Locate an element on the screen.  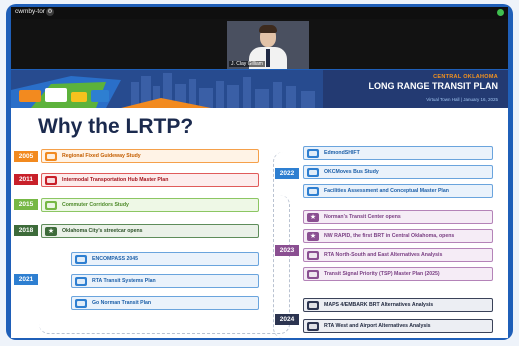
speaker-name: J. Clay Gilliam is located at coordinates (247, 64).